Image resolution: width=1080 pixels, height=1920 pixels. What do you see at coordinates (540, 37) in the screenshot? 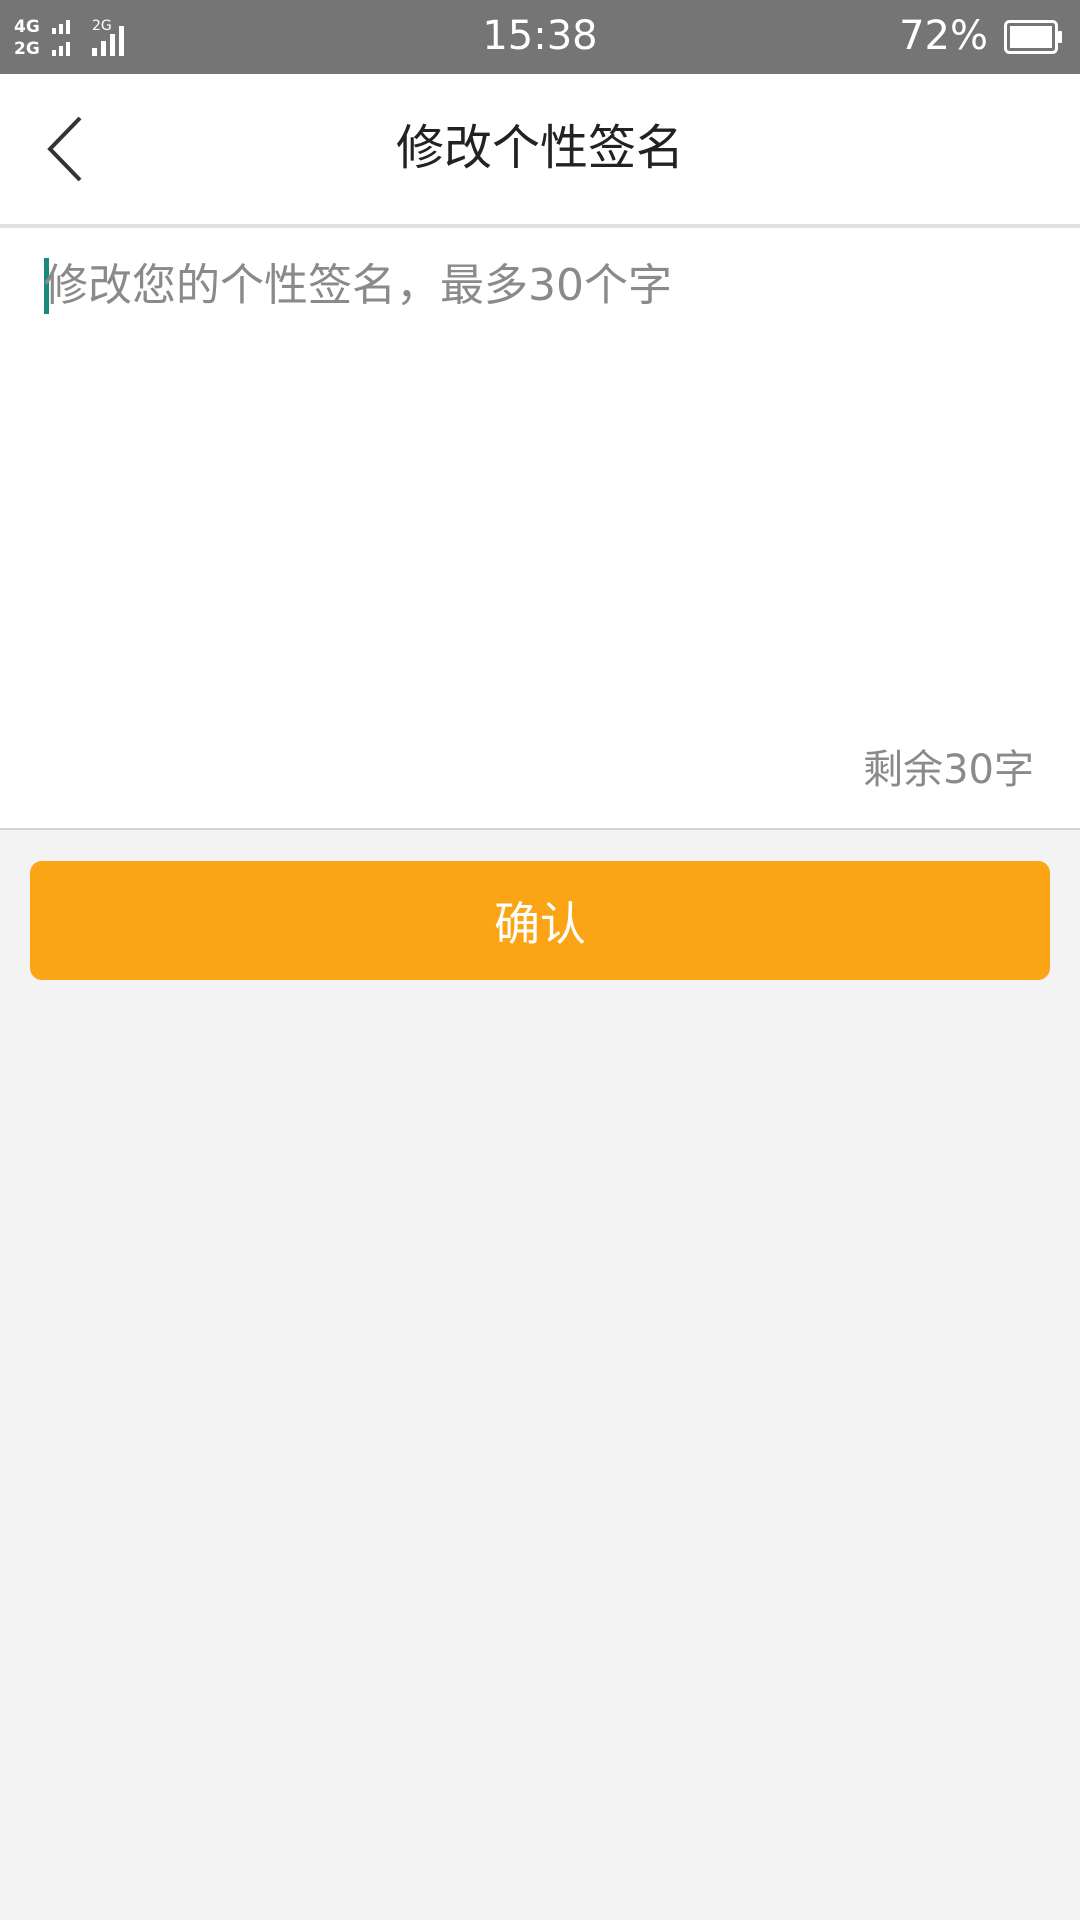
I see `status-bar: 4G 2G 2G 15:38 72%` at bounding box center [540, 37].